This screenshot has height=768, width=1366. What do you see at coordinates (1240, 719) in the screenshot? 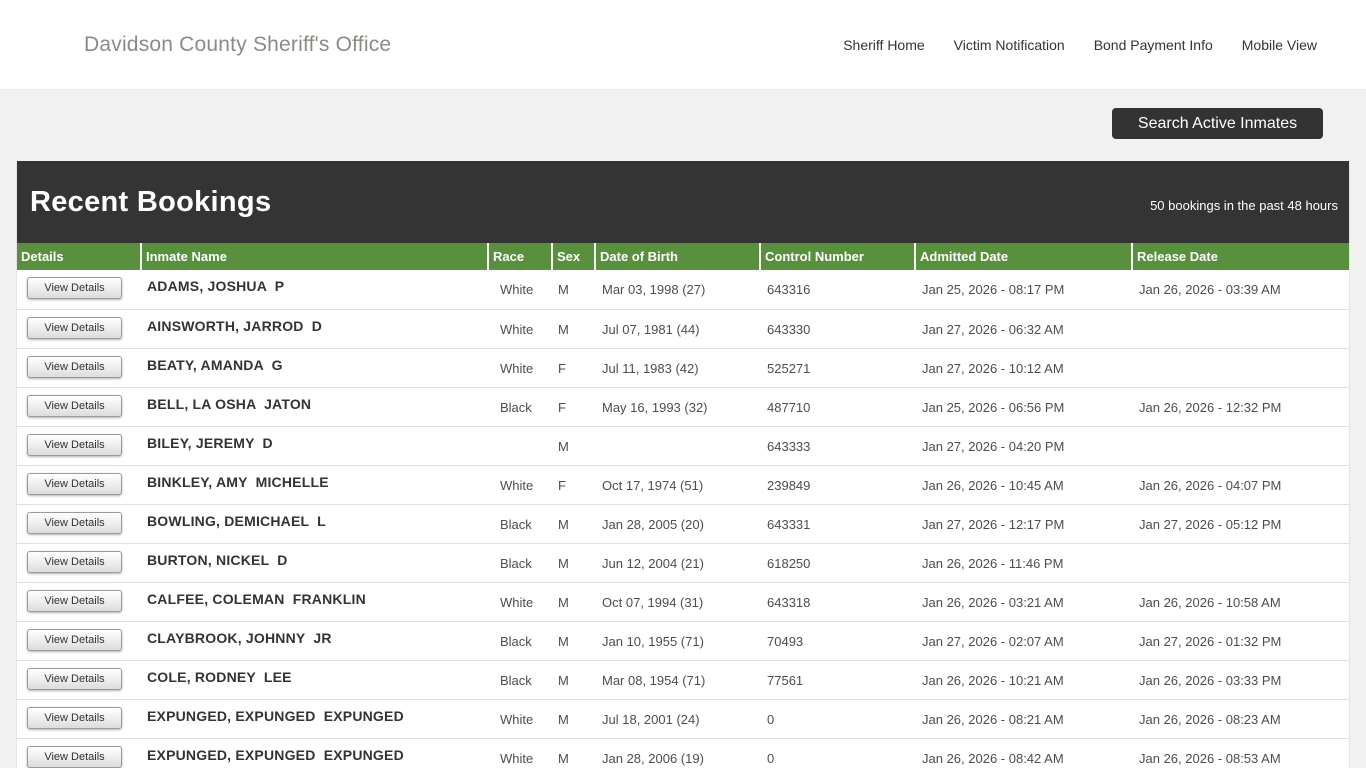
I see `release-date-cell: Jan 26, 2026 - 08:23 AM` at bounding box center [1240, 719].